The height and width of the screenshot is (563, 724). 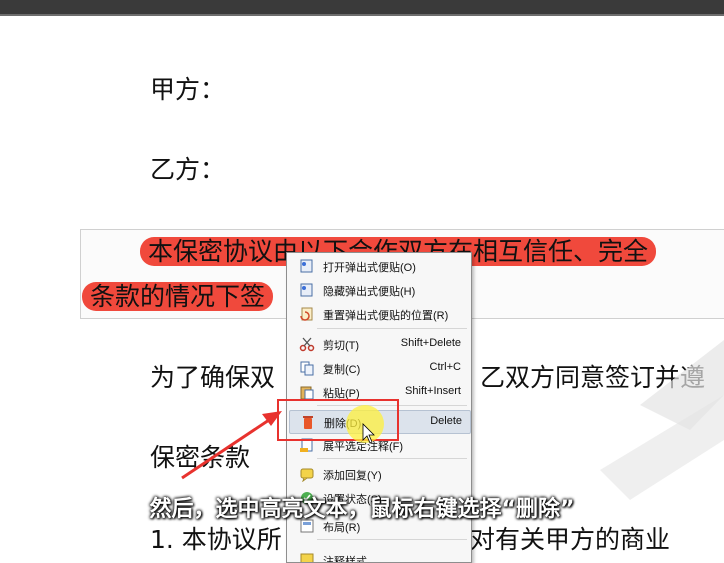 I want to click on mouse-cursor-icon, so click(x=368, y=433).